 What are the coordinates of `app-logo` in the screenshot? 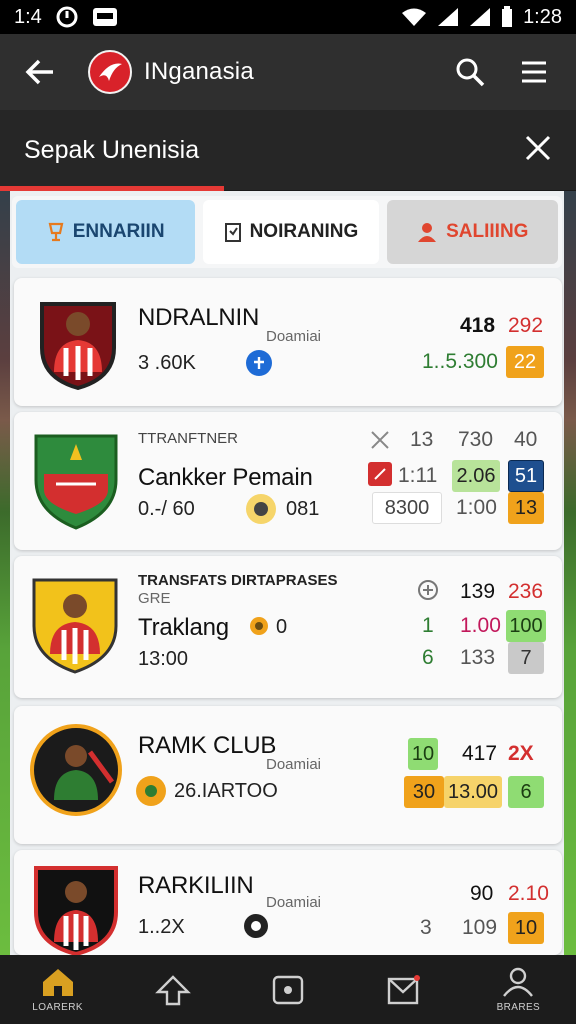 It's located at (110, 72).